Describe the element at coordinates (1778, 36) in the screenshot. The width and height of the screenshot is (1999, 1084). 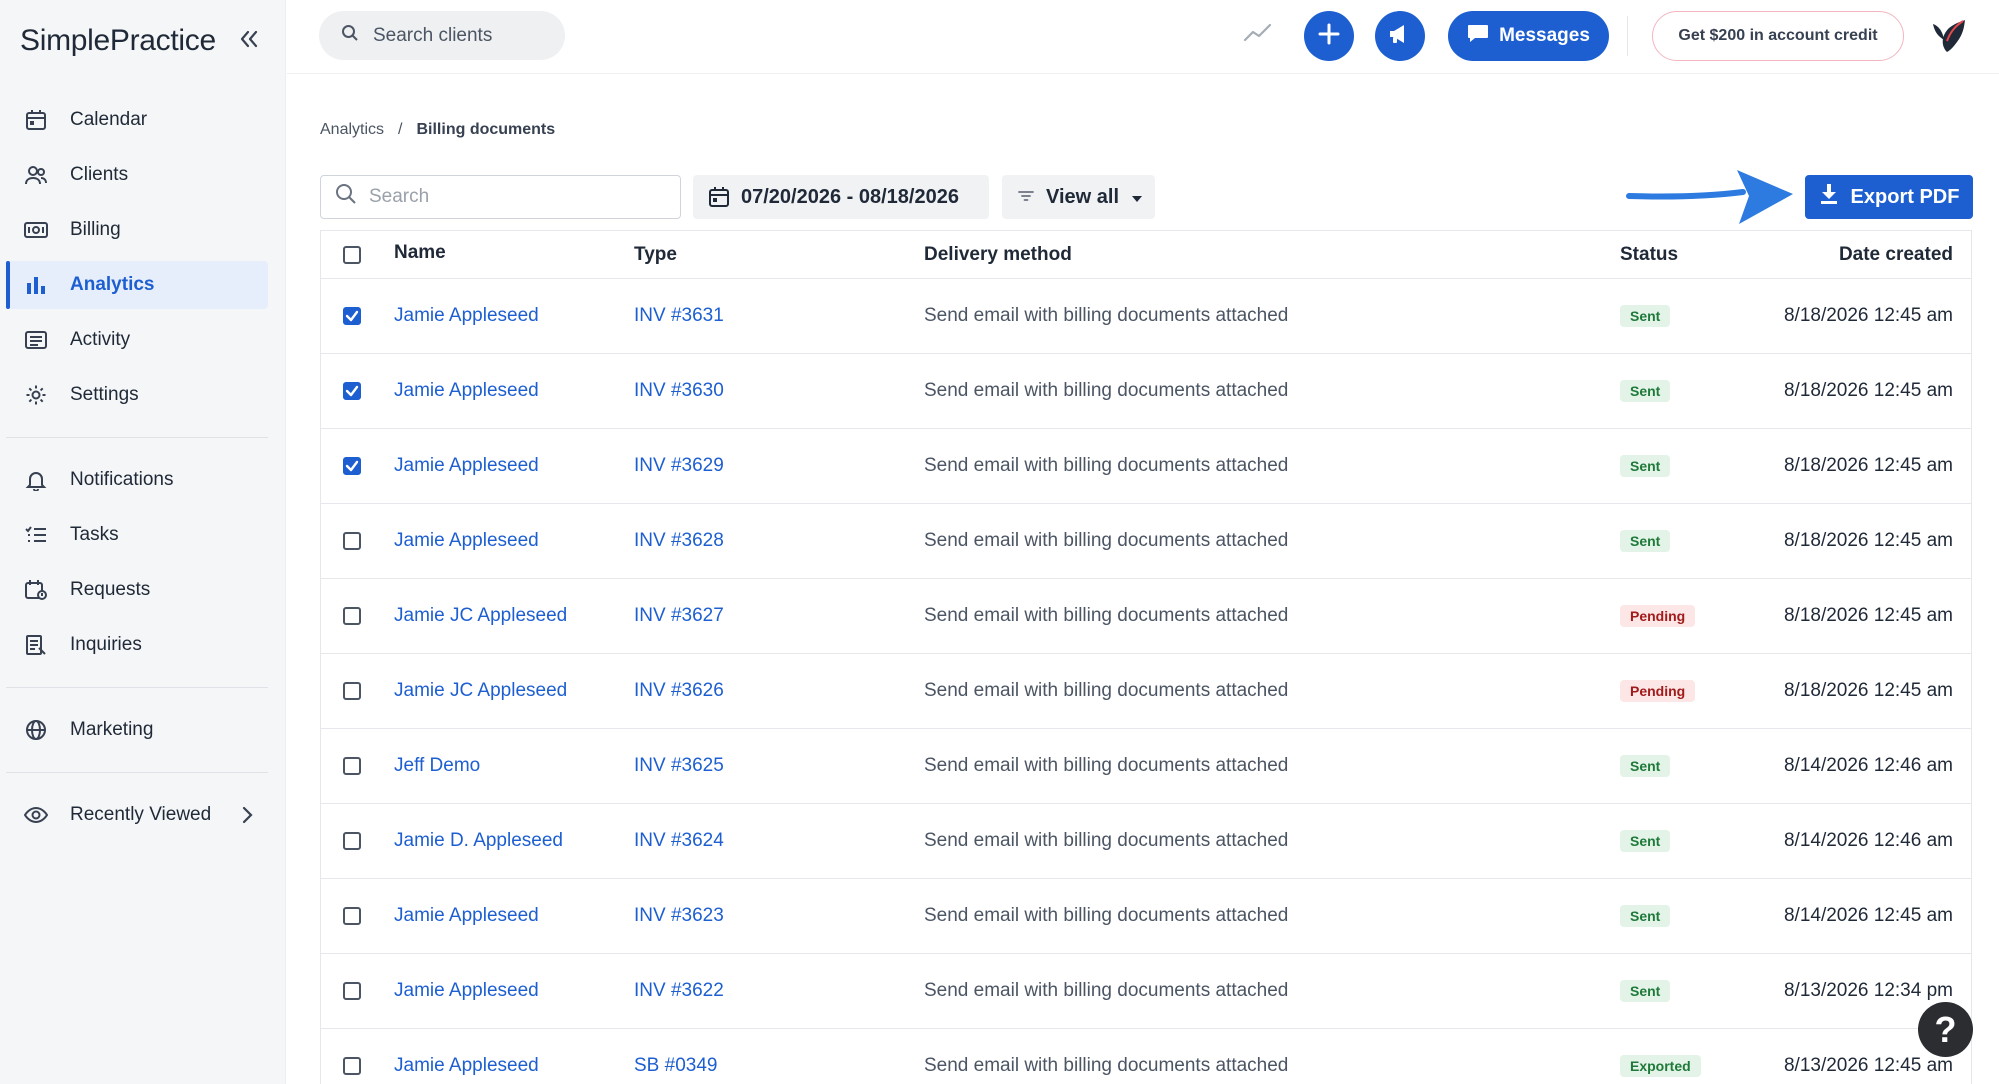
I see `account-credit-button: Get $200 in account credit` at that location.